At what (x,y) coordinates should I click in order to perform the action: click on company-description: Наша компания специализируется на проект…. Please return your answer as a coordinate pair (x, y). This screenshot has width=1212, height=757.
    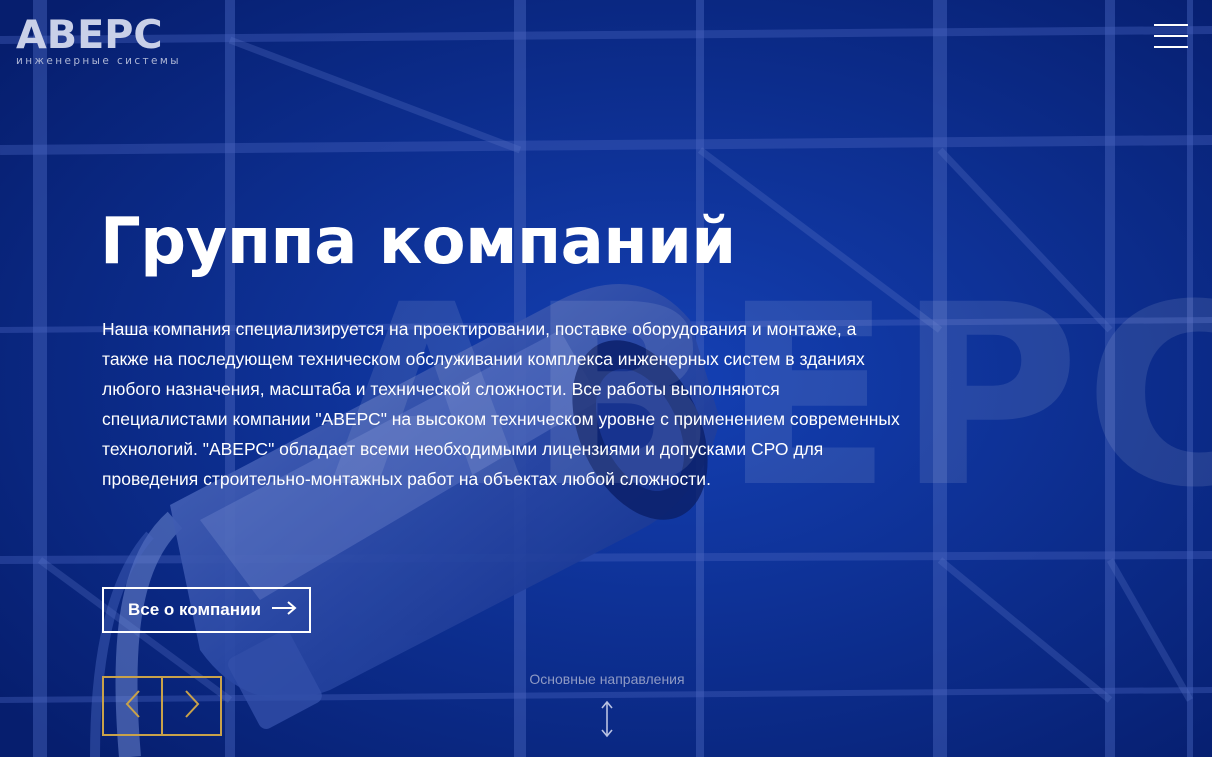
    Looking at the image, I should click on (501, 404).